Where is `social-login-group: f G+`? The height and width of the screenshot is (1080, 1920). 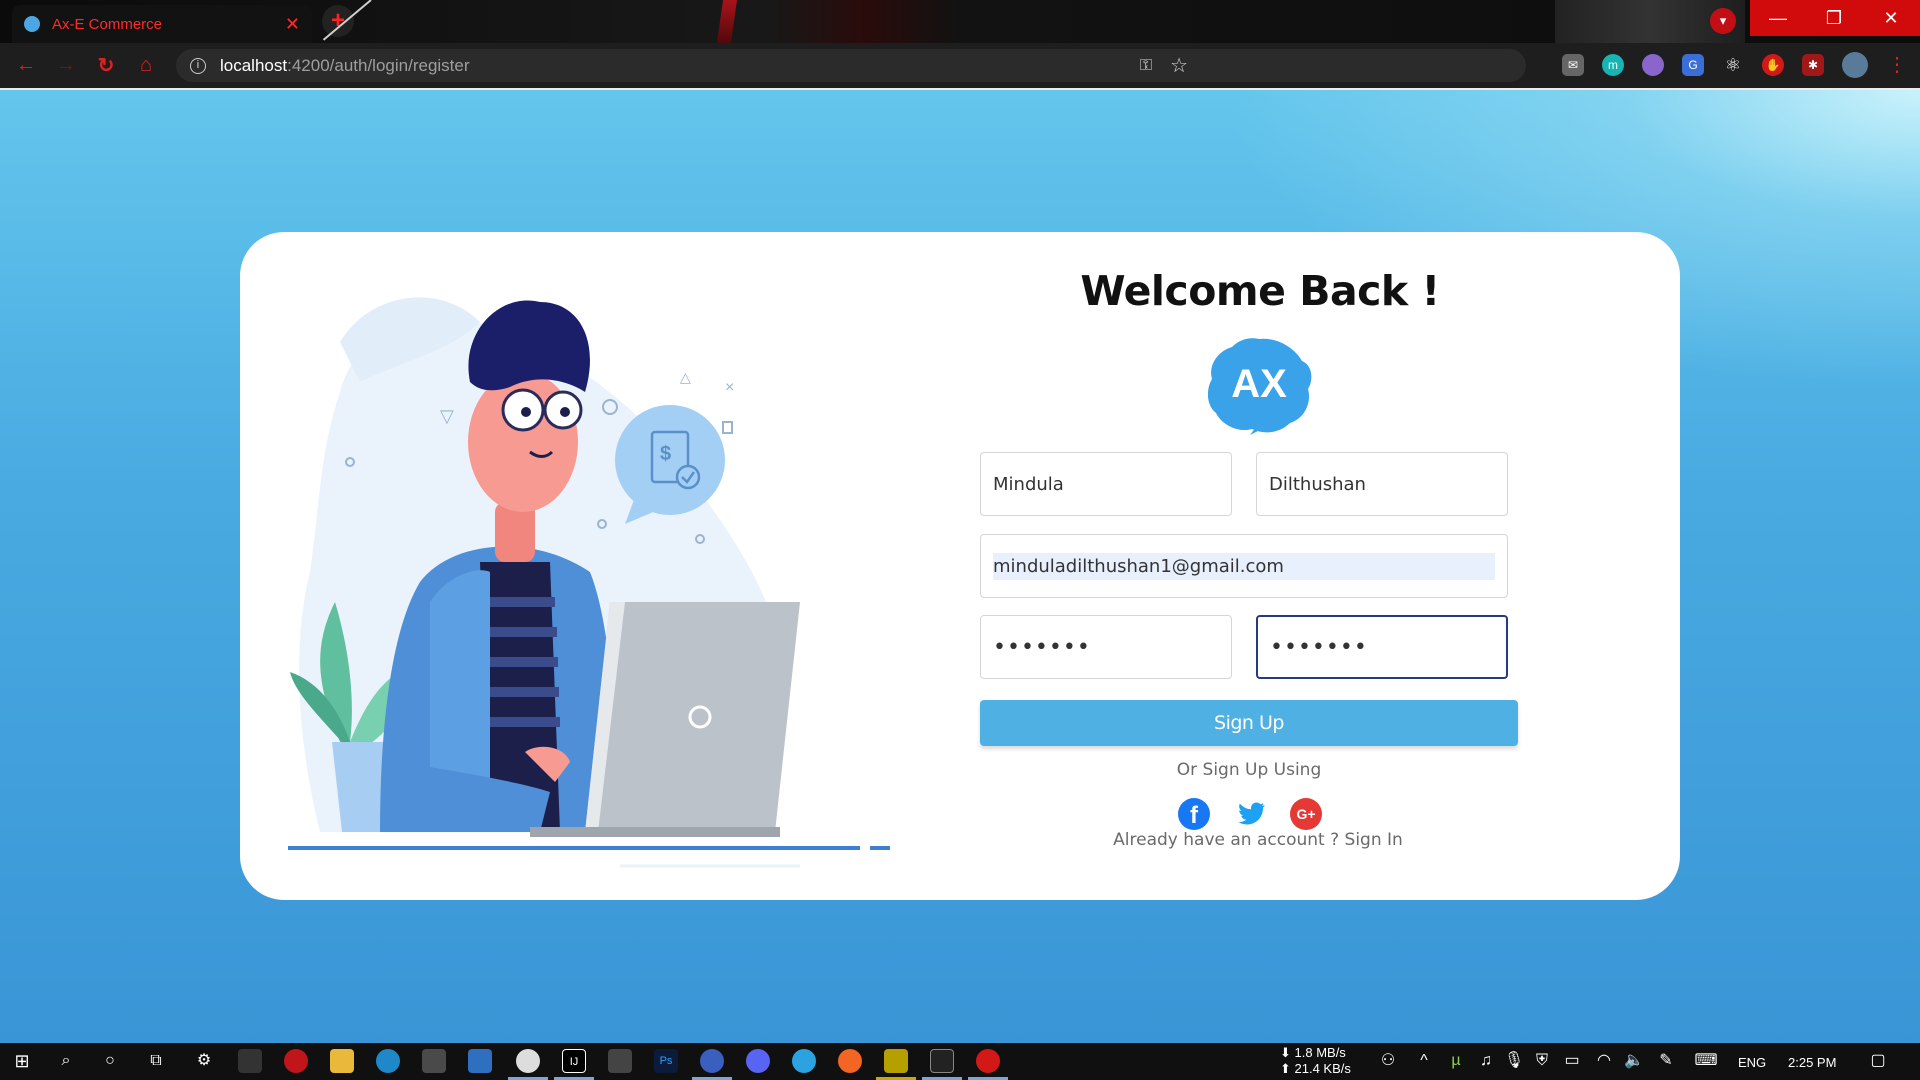 social-login-group: f G+ is located at coordinates (1253, 815).